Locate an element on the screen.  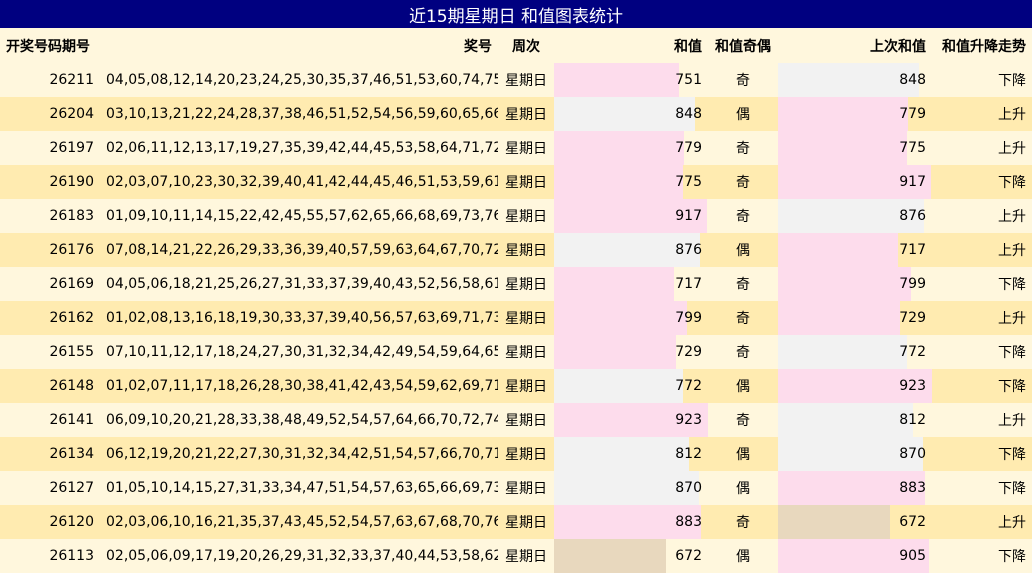
sum-cell: 848 is located at coordinates (631, 114).